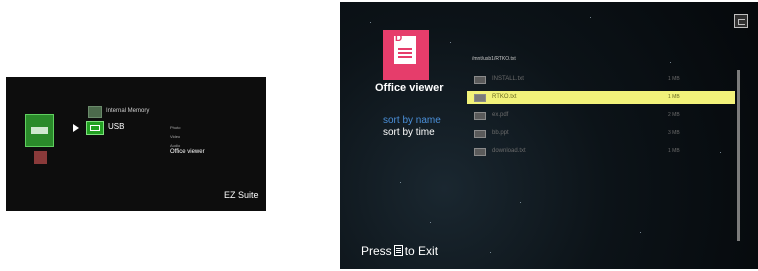 Image resolution: width=758 pixels, height=271 pixels. Describe the element at coordinates (399, 38) in the screenshot. I see `document-icon-letter: D` at that location.